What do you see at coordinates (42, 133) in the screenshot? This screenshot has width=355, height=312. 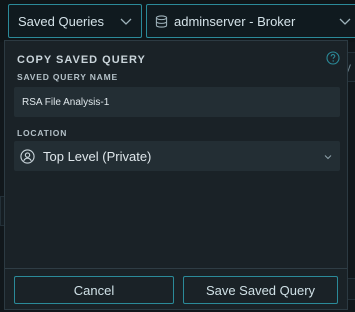 I see `location-label: LOCATION` at bounding box center [42, 133].